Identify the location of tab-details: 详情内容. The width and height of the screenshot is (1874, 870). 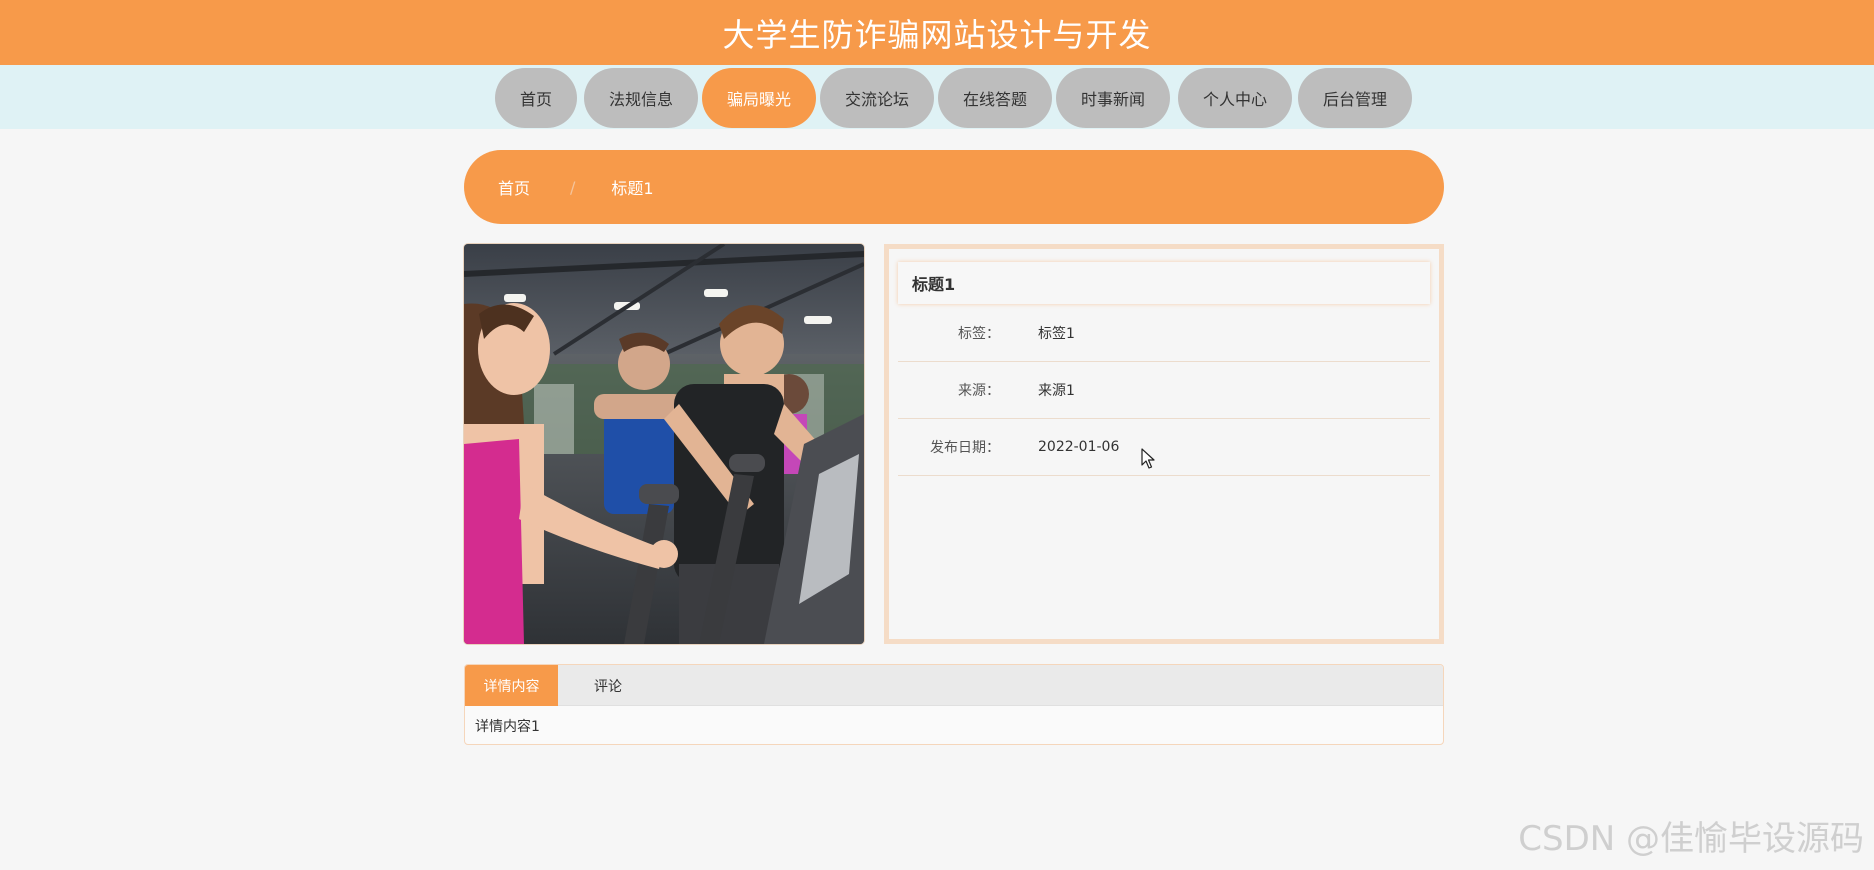
(511, 685).